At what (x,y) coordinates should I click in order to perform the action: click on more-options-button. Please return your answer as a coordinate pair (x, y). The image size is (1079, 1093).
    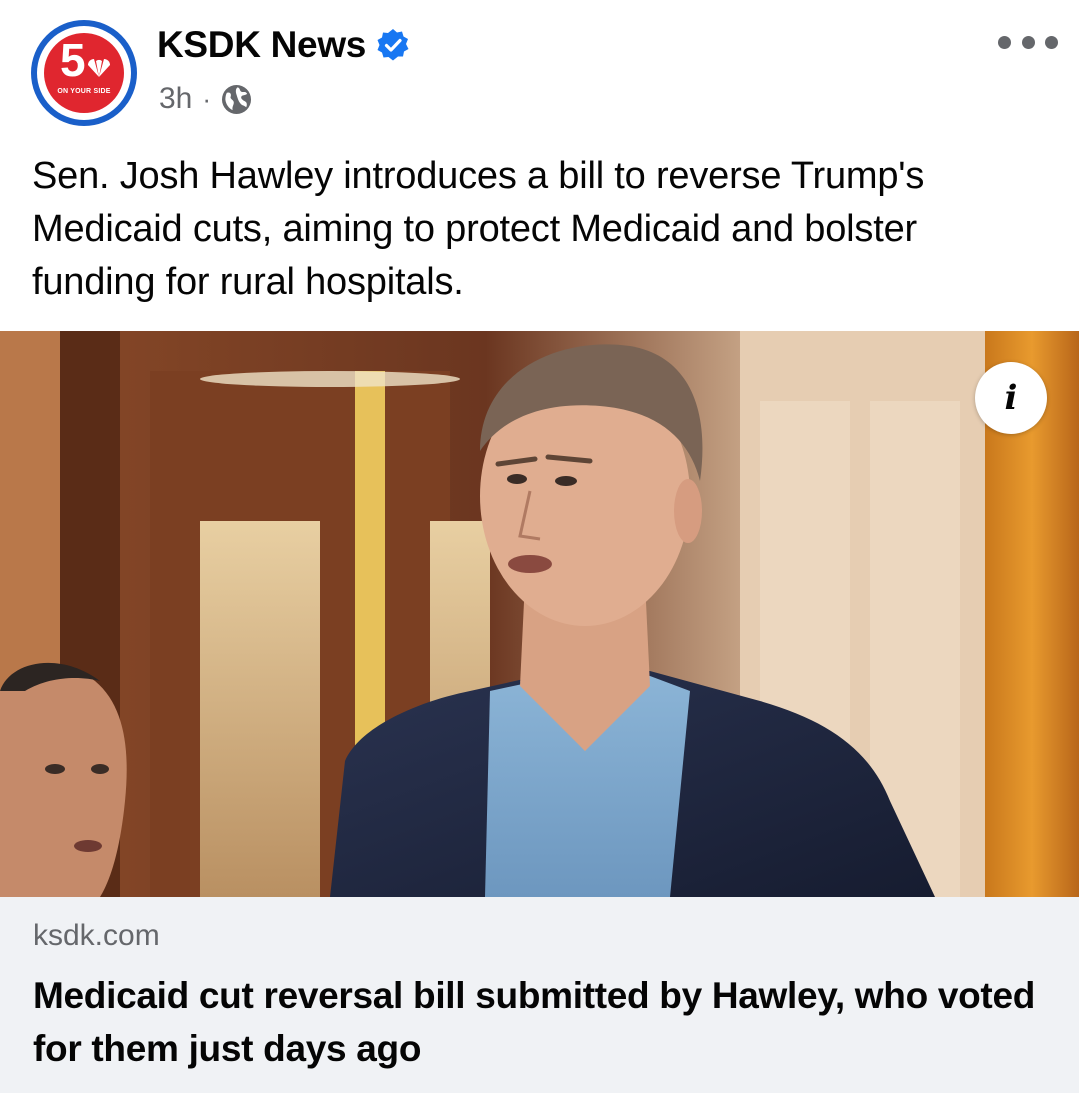
    Looking at the image, I should click on (1028, 42).